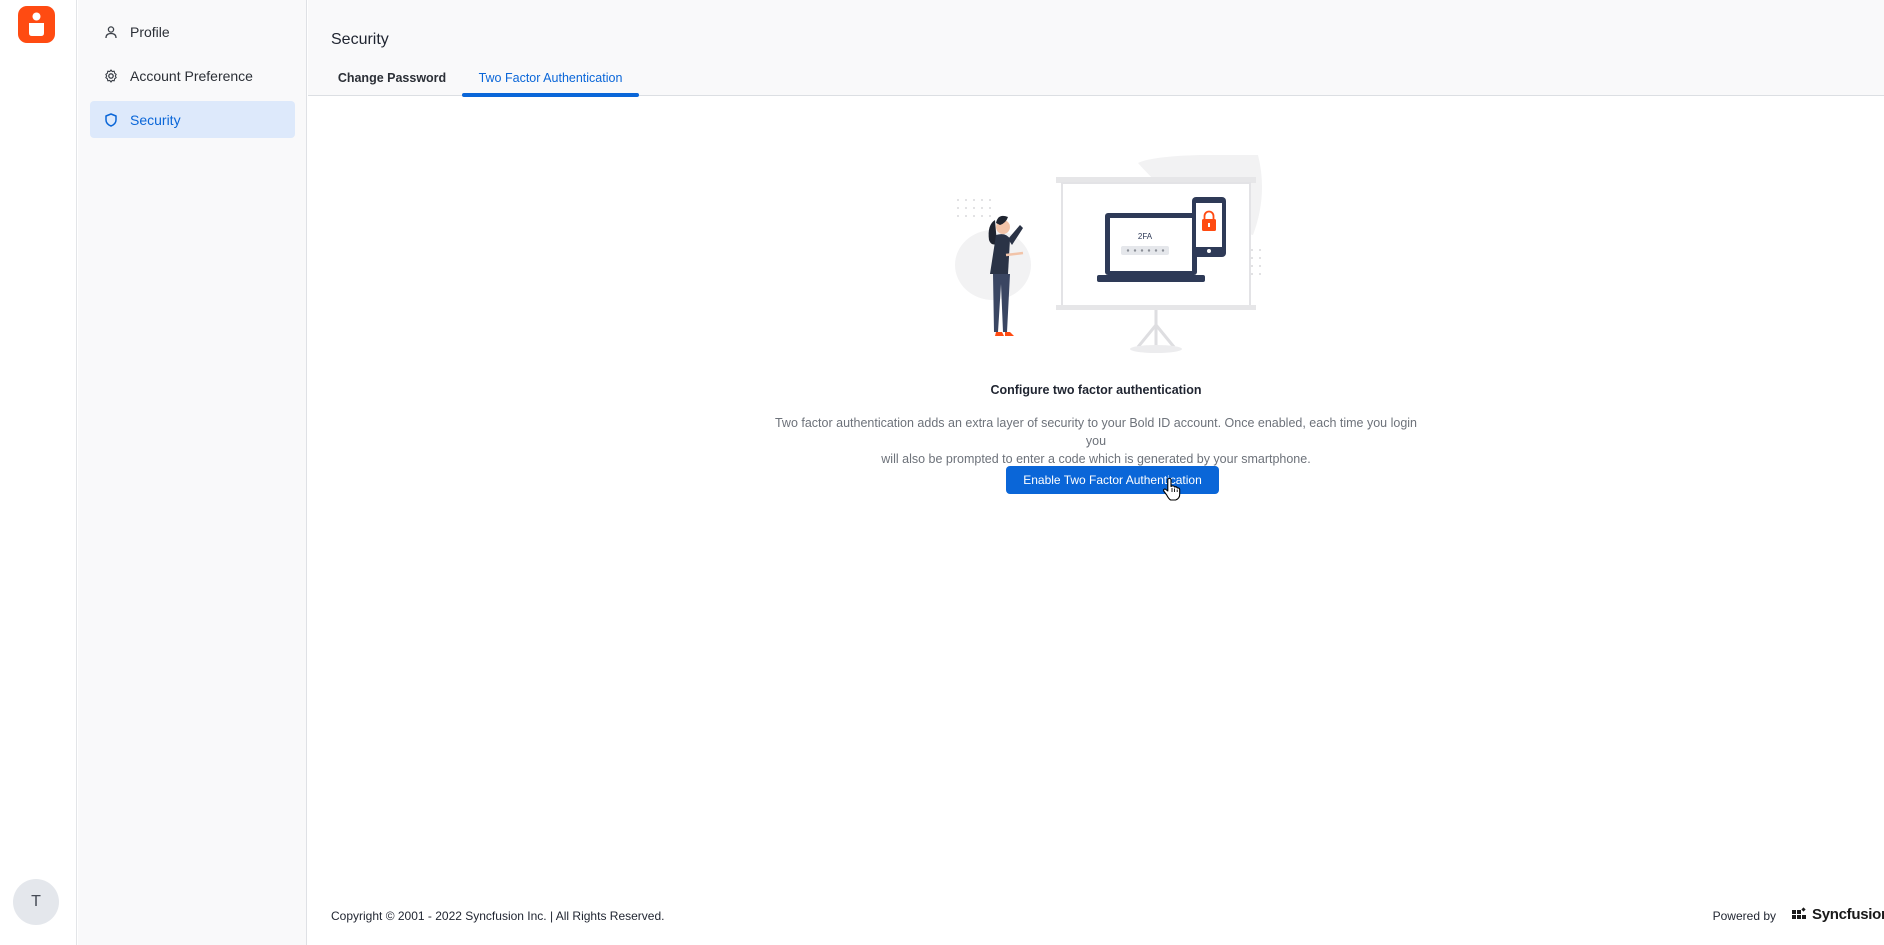  What do you see at coordinates (192, 119) in the screenshot?
I see `sidebar-item-security: Security` at bounding box center [192, 119].